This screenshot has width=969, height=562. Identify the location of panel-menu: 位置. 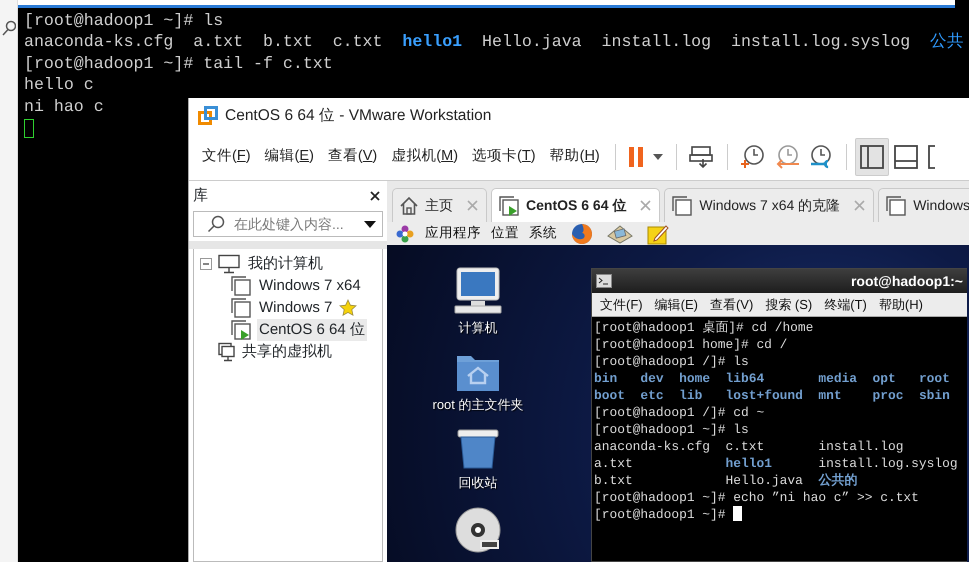
(505, 233).